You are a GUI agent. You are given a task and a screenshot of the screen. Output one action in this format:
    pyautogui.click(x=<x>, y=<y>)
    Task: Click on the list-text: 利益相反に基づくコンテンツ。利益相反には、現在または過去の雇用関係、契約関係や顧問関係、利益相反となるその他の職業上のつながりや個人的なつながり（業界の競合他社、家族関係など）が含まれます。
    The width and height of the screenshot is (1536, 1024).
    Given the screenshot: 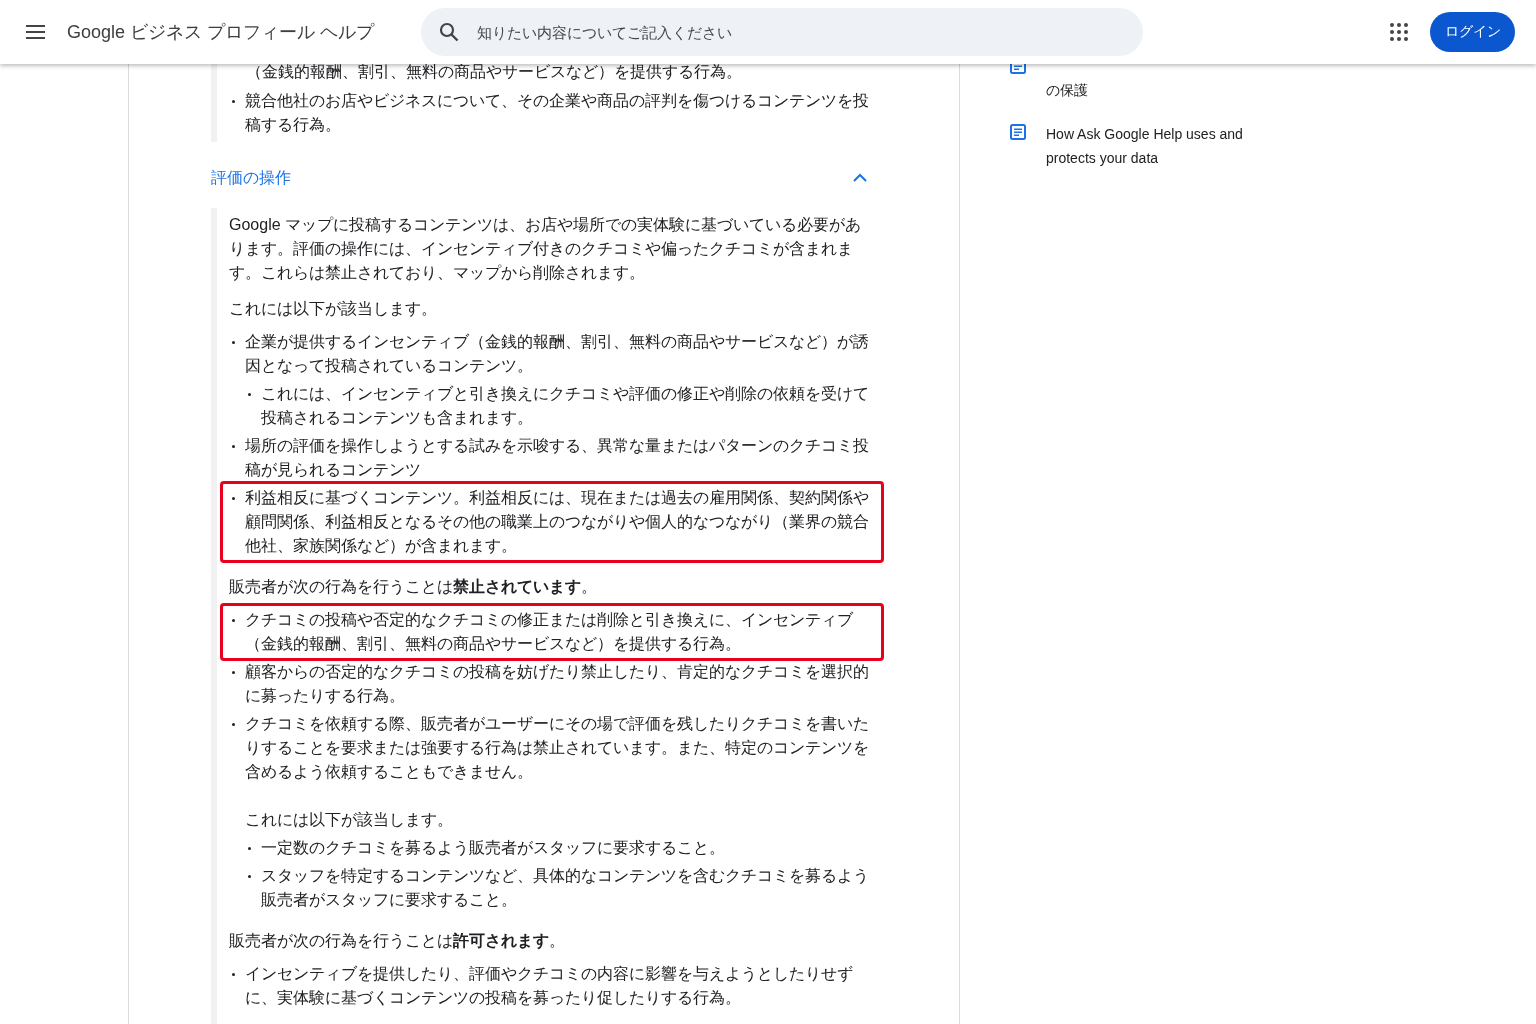 What is the action you would take?
    pyautogui.click(x=557, y=522)
    